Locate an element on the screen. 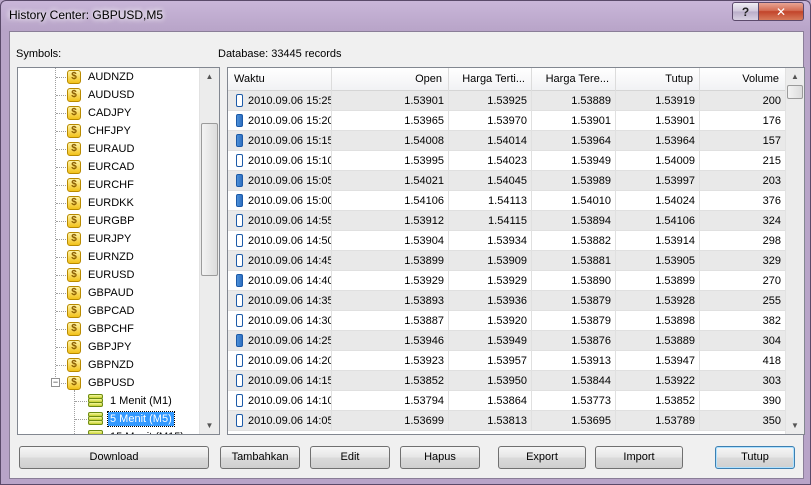 The height and width of the screenshot is (485, 811). tree-scroll-thumb is located at coordinates (209, 199).